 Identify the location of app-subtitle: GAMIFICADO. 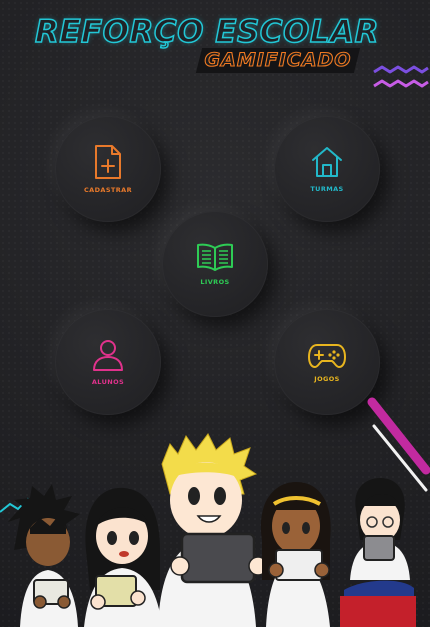
(278, 59).